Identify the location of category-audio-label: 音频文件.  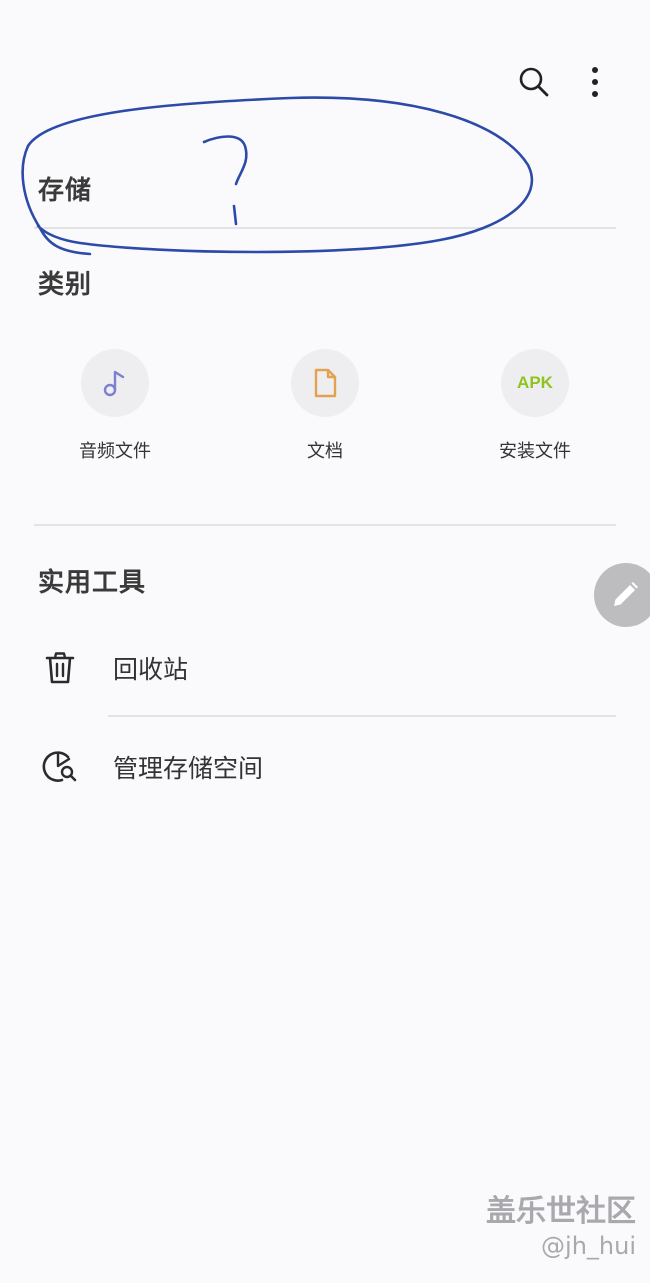
(115, 451).